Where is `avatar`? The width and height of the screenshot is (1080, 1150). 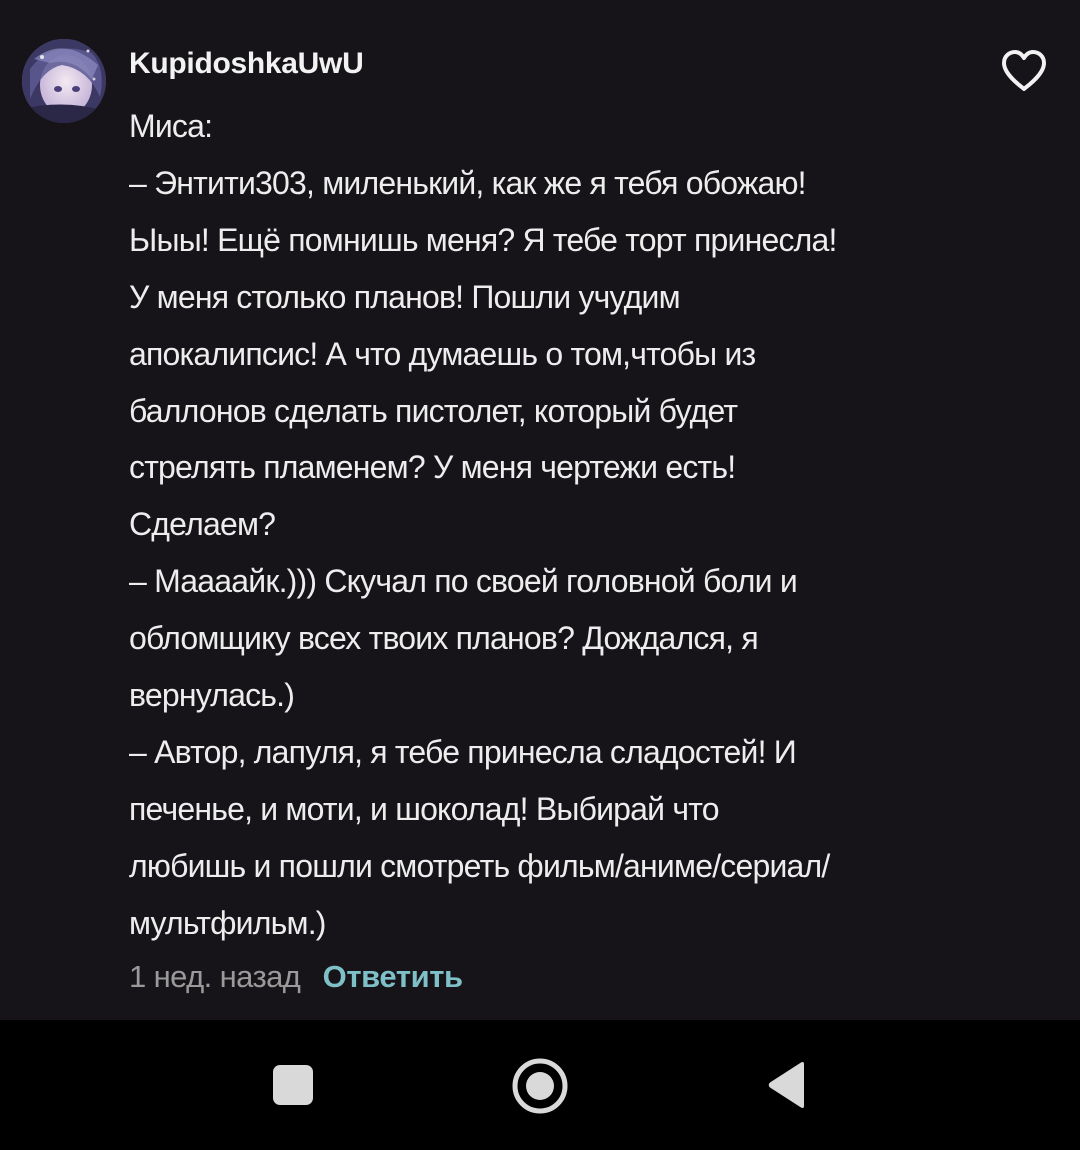 avatar is located at coordinates (64, 81).